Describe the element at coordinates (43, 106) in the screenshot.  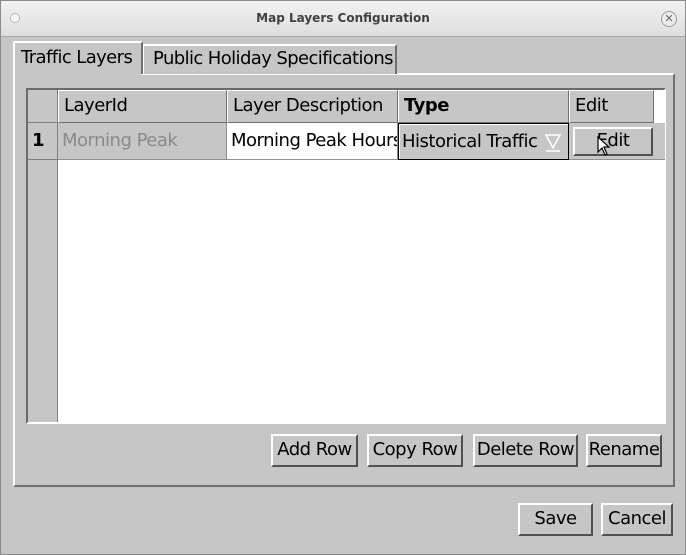
I see `table-corner` at that location.